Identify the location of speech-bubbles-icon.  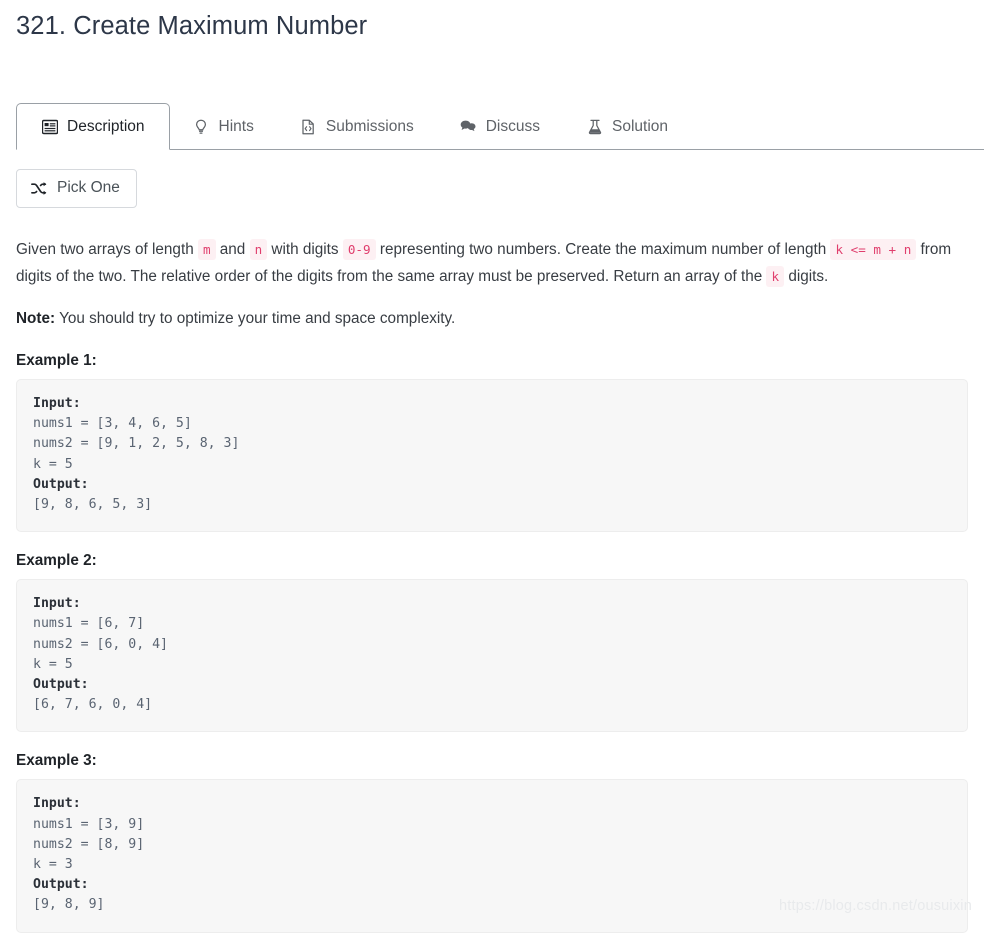
(468, 127).